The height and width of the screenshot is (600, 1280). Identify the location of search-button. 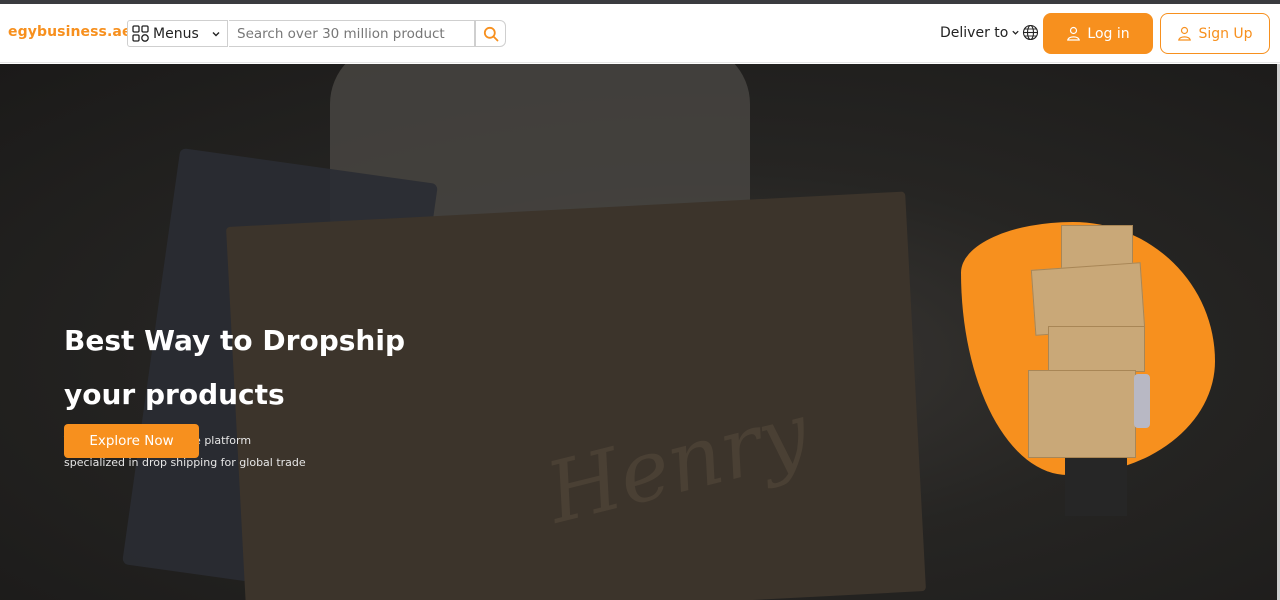
(490, 33).